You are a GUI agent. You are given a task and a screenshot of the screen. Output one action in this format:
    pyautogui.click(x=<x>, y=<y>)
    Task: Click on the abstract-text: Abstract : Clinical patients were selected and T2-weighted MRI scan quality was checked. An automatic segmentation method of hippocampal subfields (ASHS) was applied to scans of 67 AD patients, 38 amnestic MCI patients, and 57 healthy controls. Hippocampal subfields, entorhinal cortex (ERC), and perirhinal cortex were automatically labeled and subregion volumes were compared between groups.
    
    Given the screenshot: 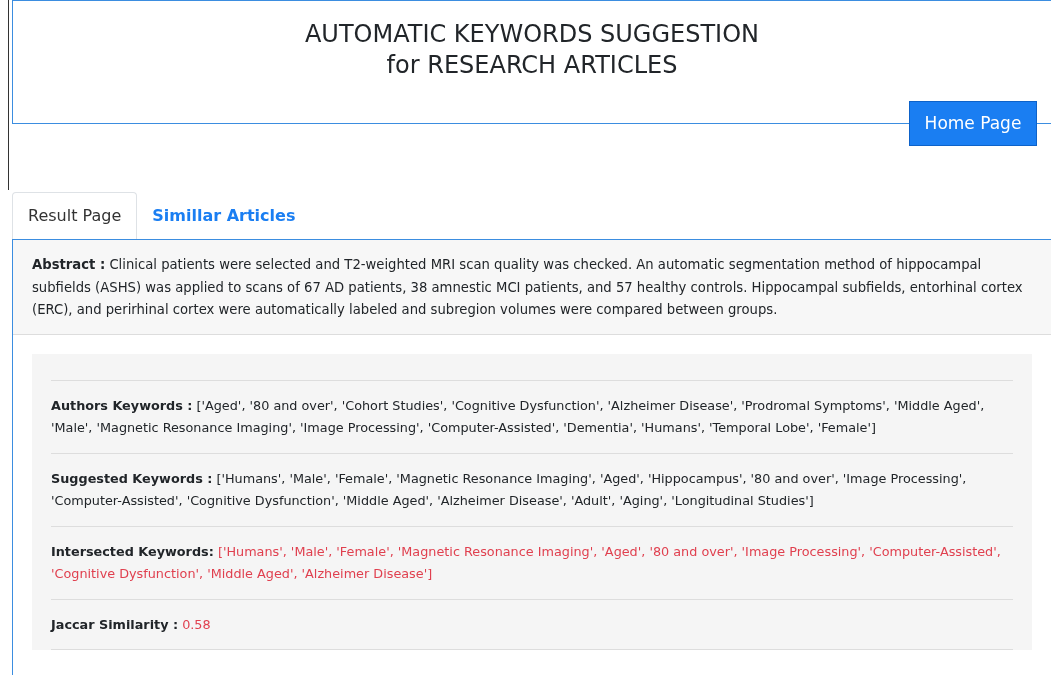 What is the action you would take?
    pyautogui.click(x=528, y=287)
    